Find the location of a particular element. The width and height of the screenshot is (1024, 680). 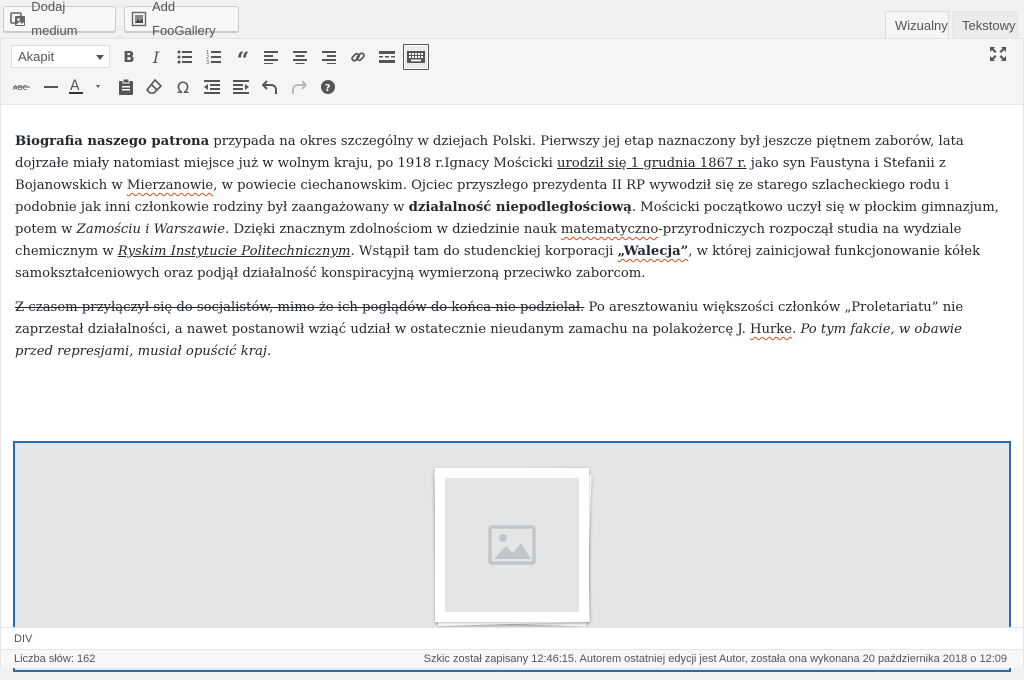

align-center-button is located at coordinates (300, 57).